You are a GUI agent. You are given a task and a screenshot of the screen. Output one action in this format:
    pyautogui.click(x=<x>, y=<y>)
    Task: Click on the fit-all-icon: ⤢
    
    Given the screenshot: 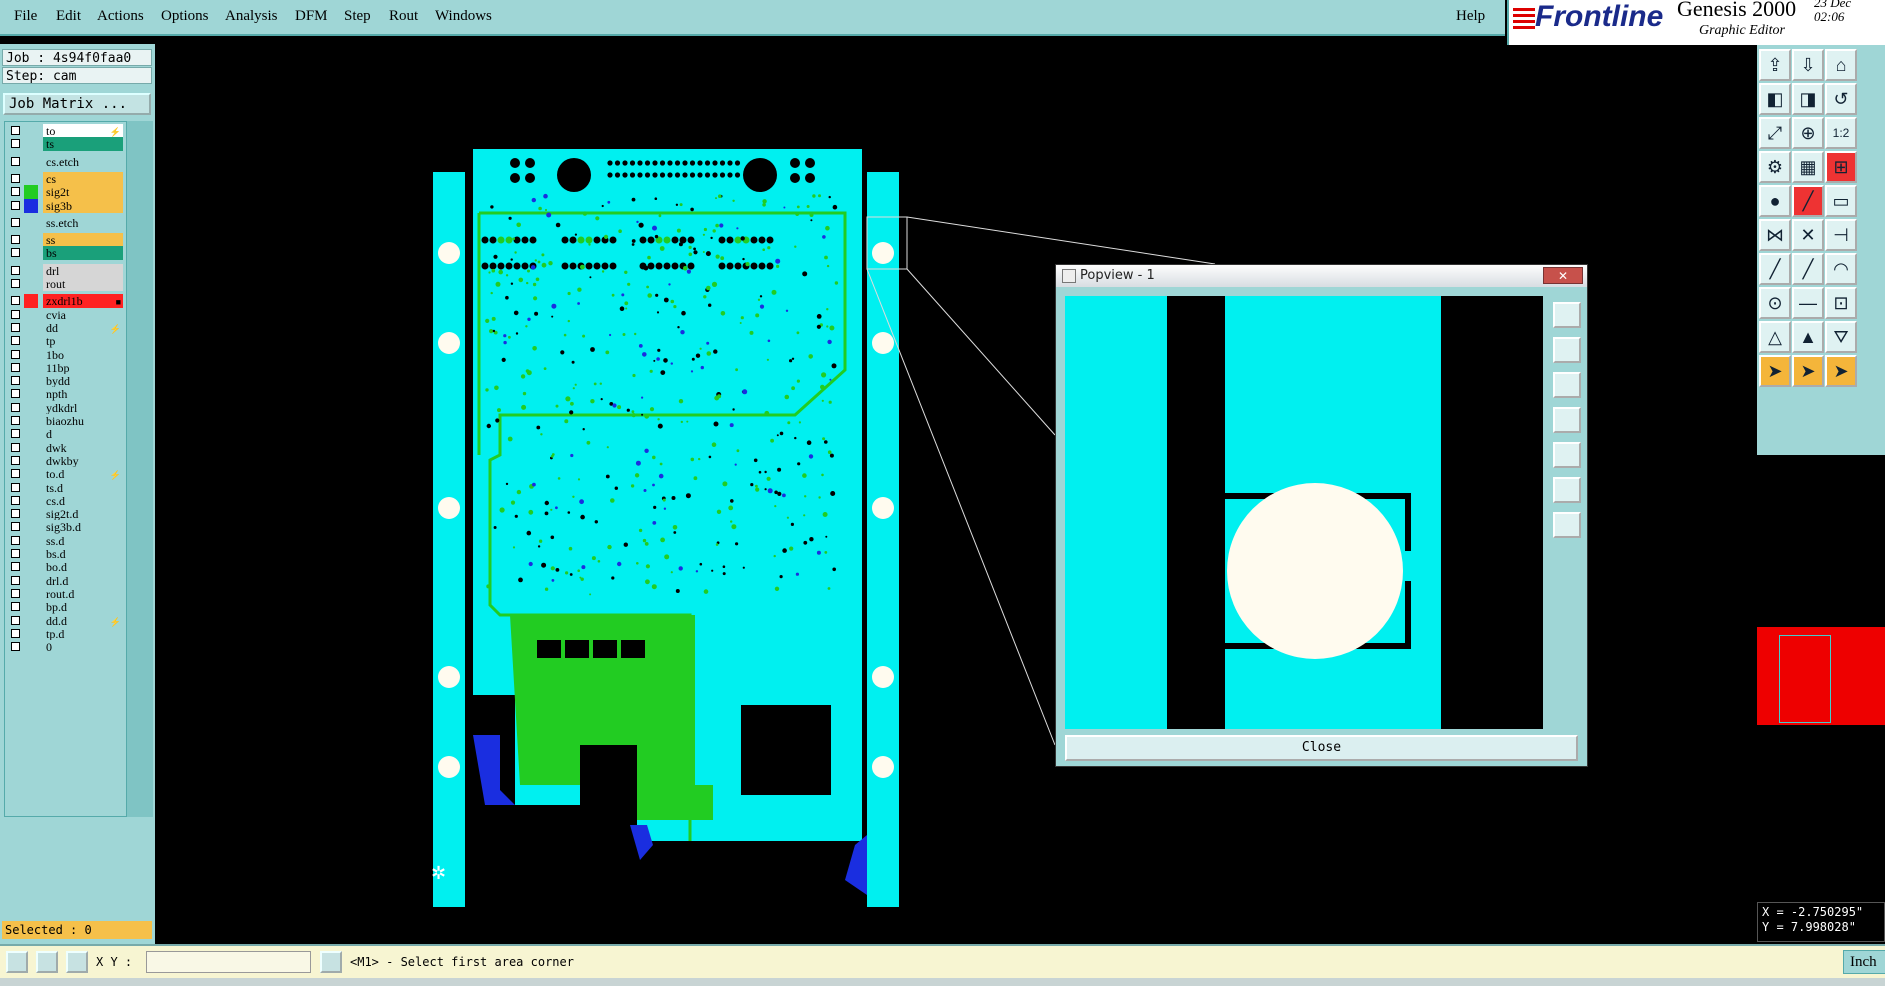 What is the action you would take?
    pyautogui.click(x=1775, y=133)
    